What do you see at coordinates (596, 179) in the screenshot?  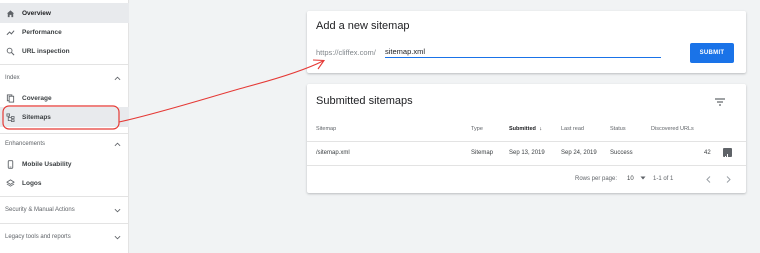 I see `rows-per-page-label: Rows per page:` at bounding box center [596, 179].